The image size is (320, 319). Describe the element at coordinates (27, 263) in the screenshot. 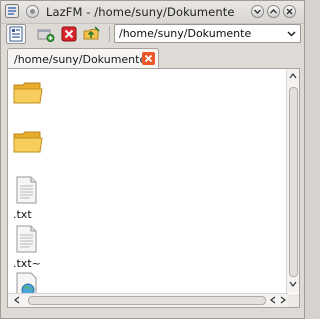

I see `file-name: .txt~` at that location.